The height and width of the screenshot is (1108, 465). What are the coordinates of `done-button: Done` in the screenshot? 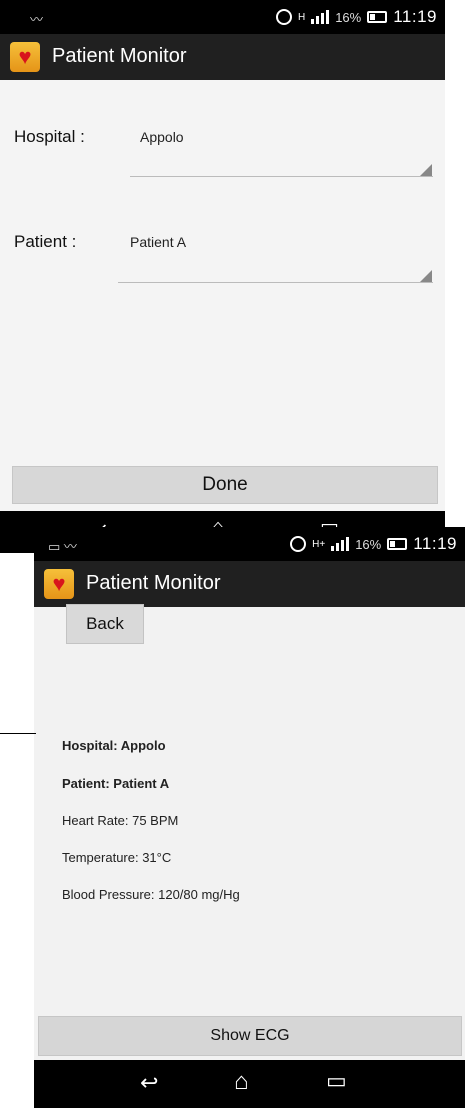 It's located at (225, 485).